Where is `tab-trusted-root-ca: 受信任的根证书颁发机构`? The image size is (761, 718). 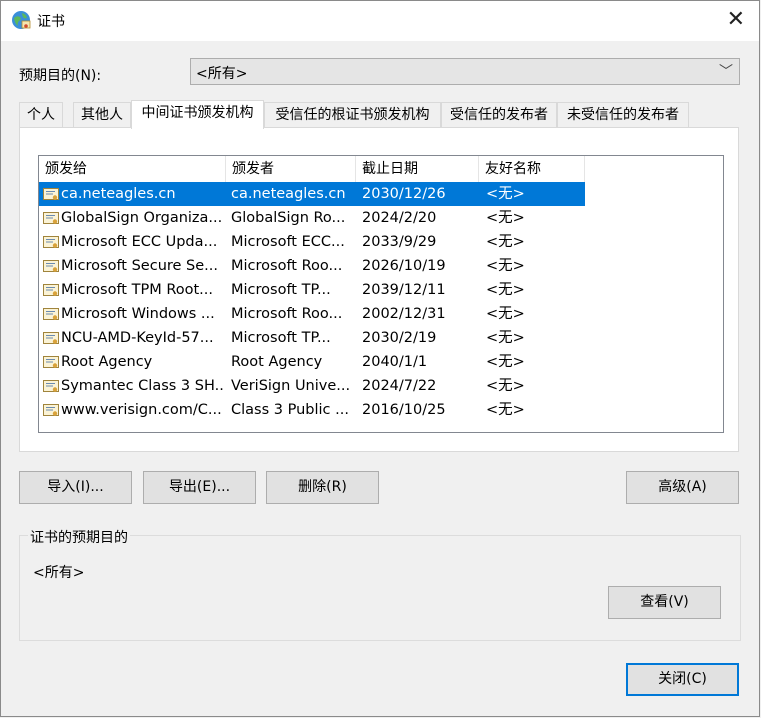 tab-trusted-root-ca: 受信任的根证书颁发机构 is located at coordinates (352, 114).